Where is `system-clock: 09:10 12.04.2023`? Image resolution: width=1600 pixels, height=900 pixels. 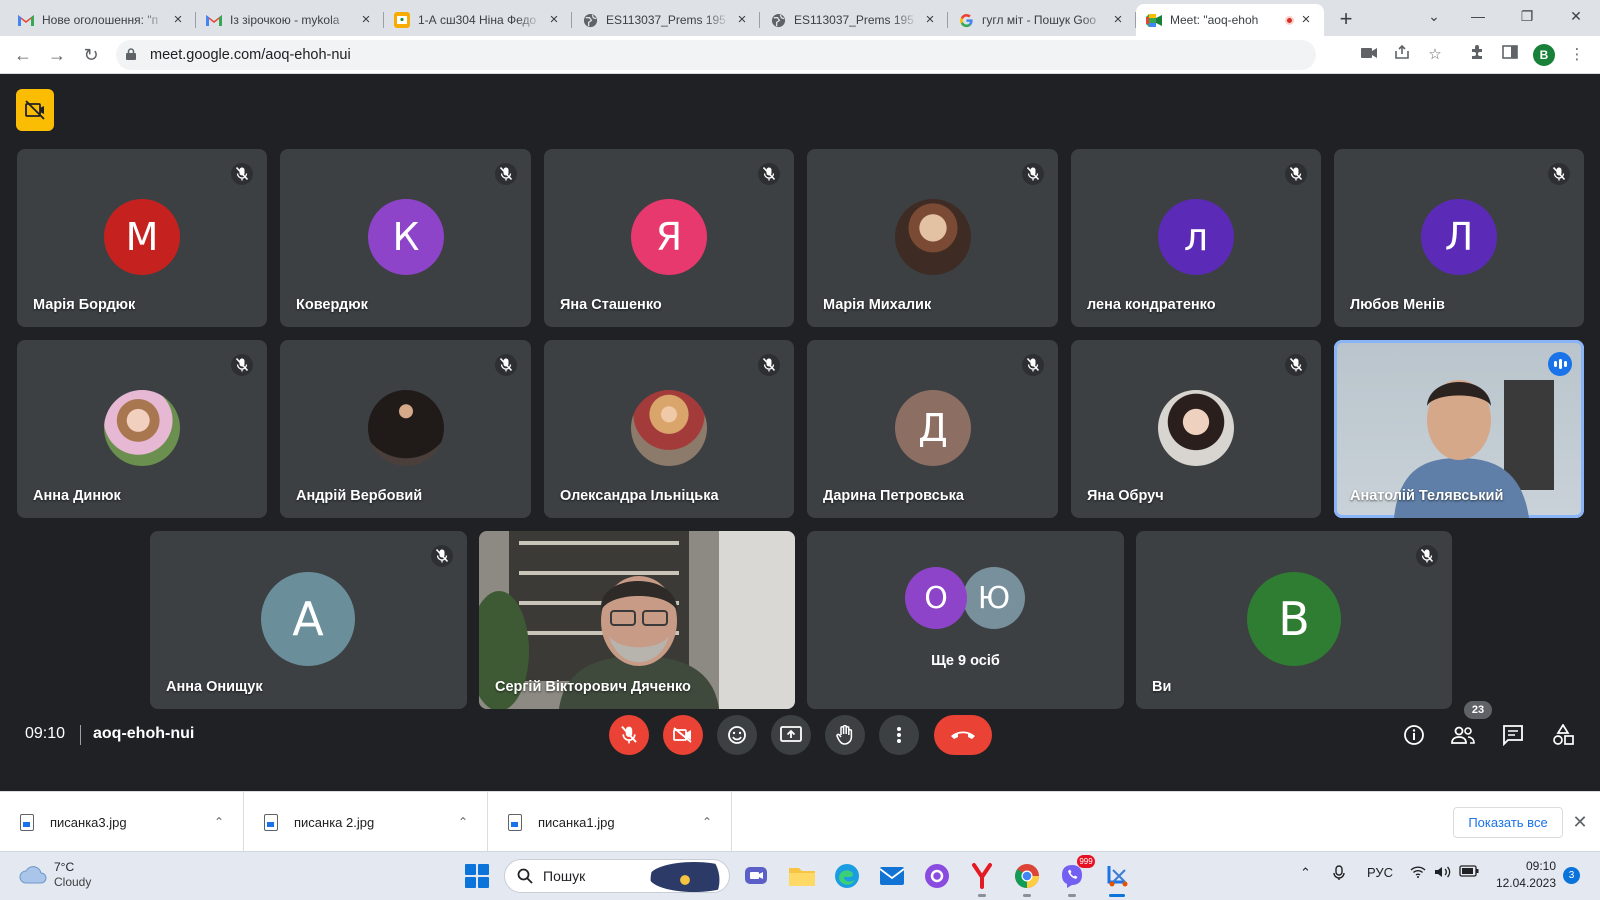
system-clock: 09:10 12.04.2023 is located at coordinates (1516, 875).